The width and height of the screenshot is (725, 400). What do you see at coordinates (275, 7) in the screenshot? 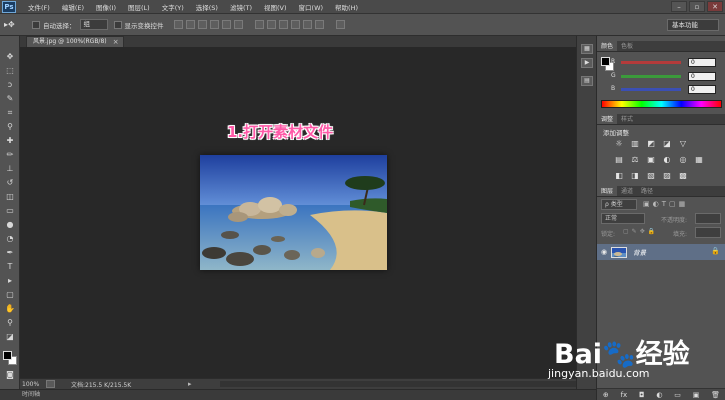
I see `menu-view: 视图(V)` at bounding box center [275, 7].